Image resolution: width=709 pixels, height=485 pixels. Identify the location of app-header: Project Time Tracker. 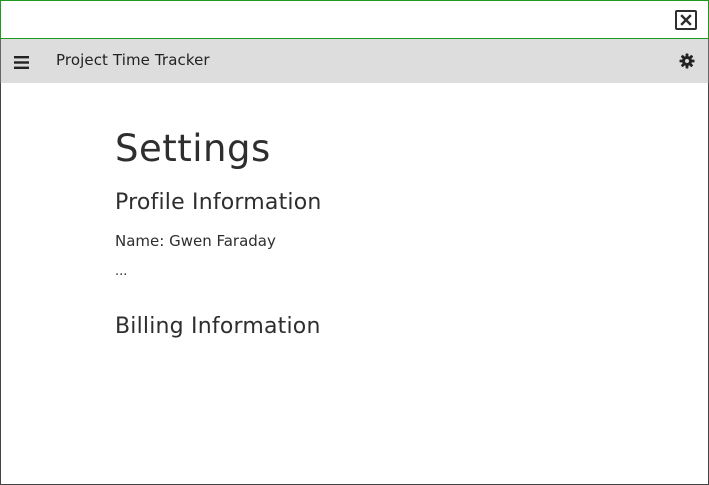
(354, 61).